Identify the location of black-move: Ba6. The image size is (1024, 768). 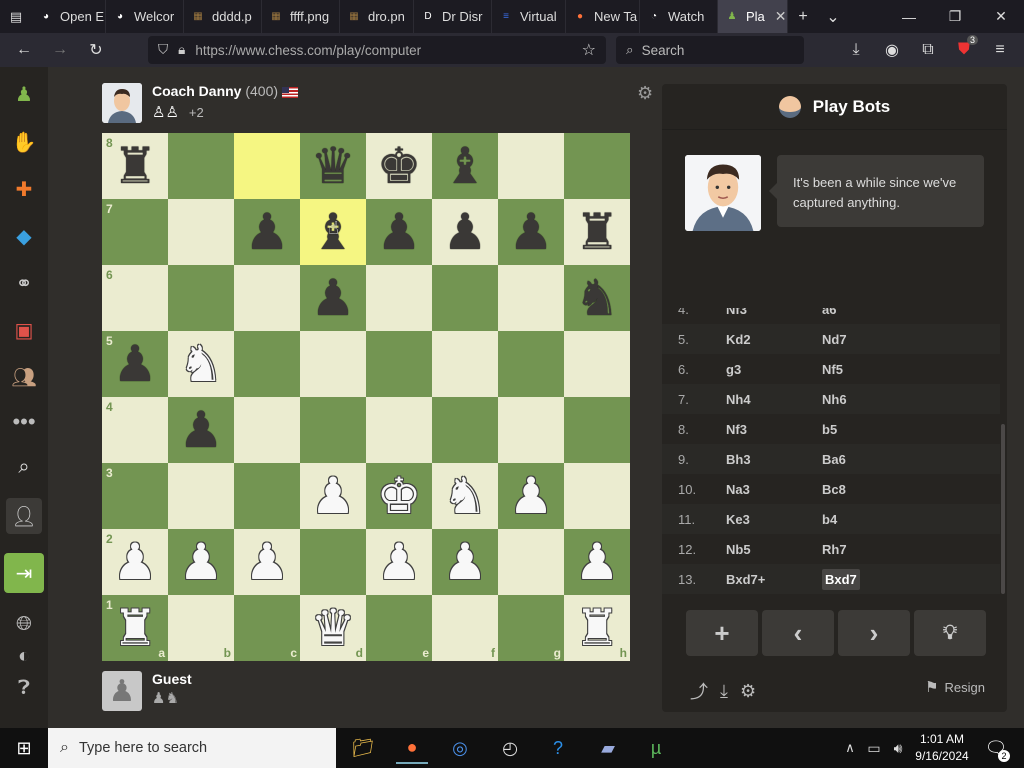
(870, 459).